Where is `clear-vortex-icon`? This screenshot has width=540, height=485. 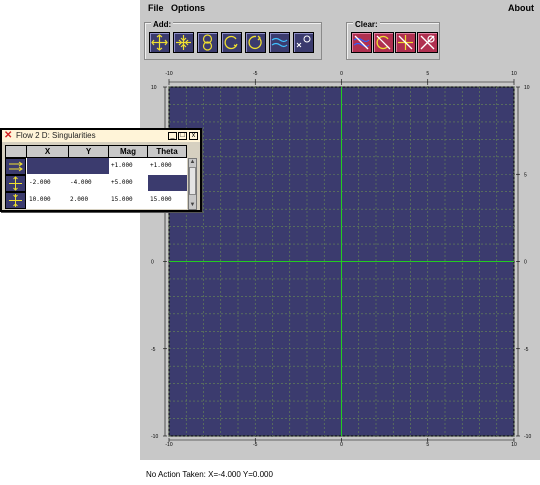
clear-vortex-icon is located at coordinates (383, 42).